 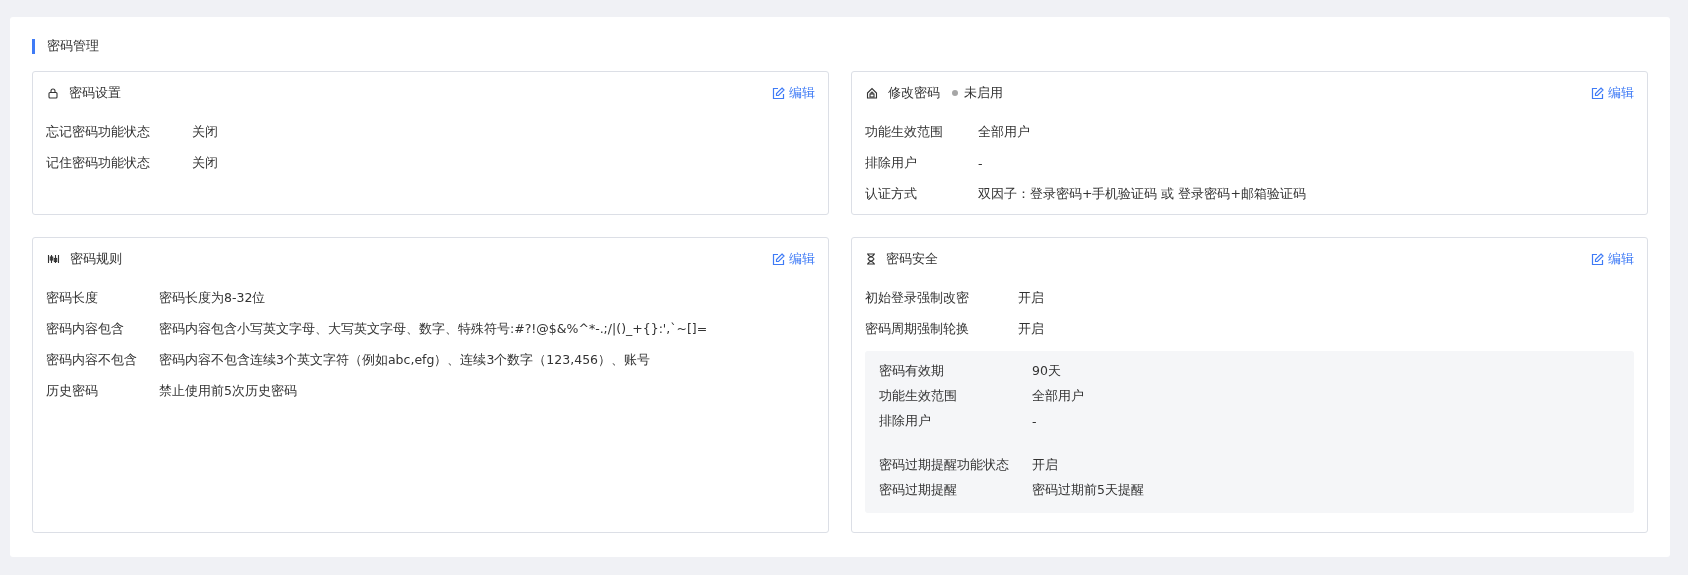 I want to click on field-value: 密码过期前5天提醒, so click(x=1088, y=490).